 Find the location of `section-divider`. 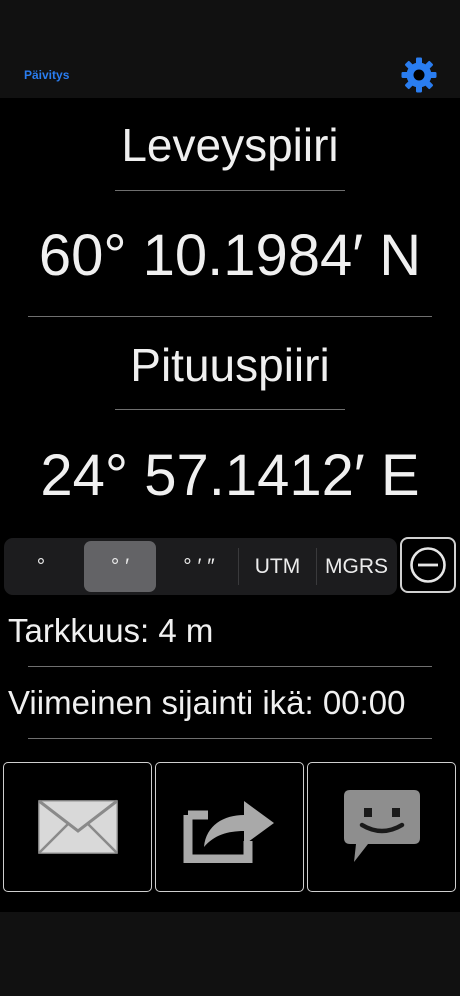

section-divider is located at coordinates (230, 316).